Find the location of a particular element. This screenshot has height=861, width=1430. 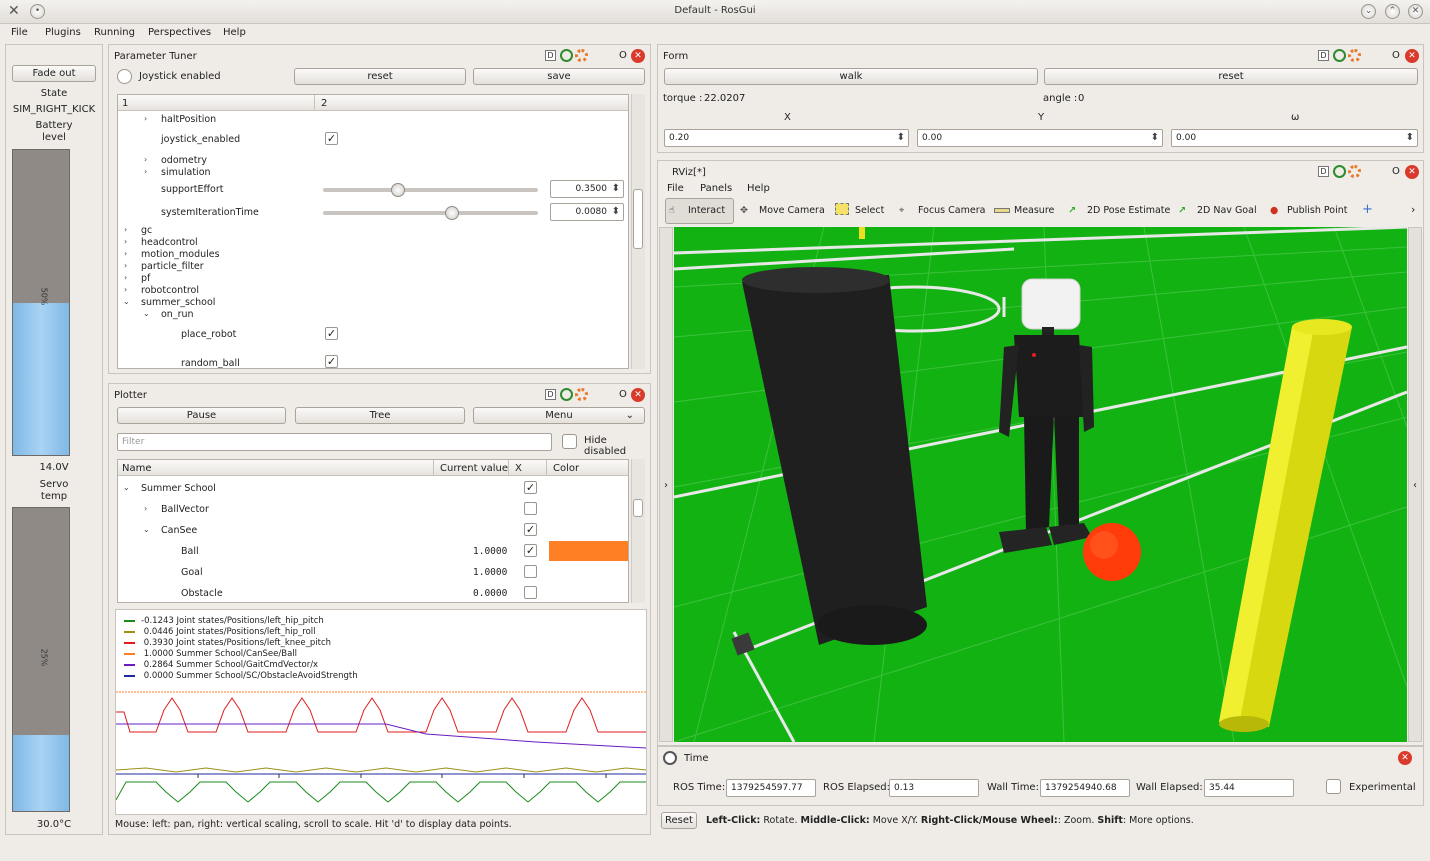

tree-item-pf: pf is located at coordinates (145, 278).